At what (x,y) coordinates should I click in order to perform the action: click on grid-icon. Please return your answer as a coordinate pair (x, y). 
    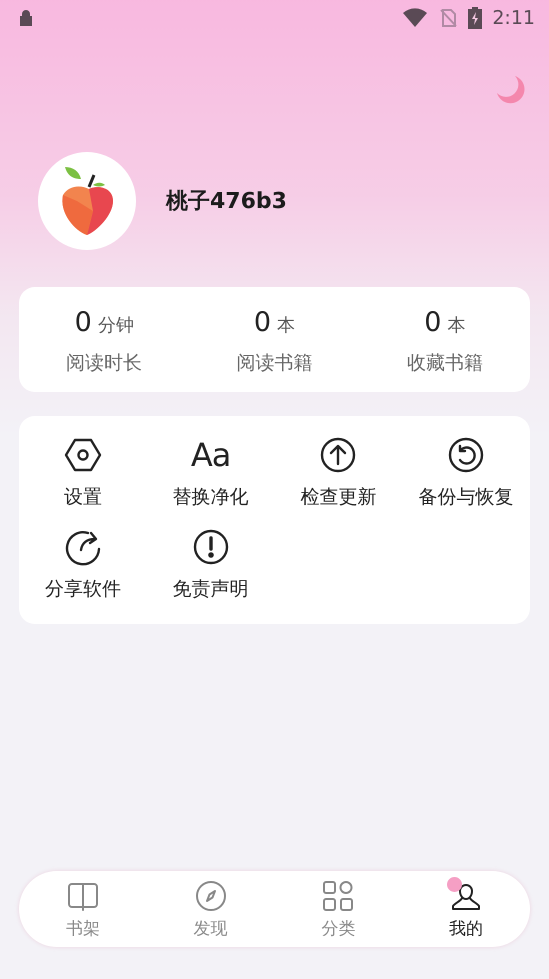
    Looking at the image, I should click on (338, 895).